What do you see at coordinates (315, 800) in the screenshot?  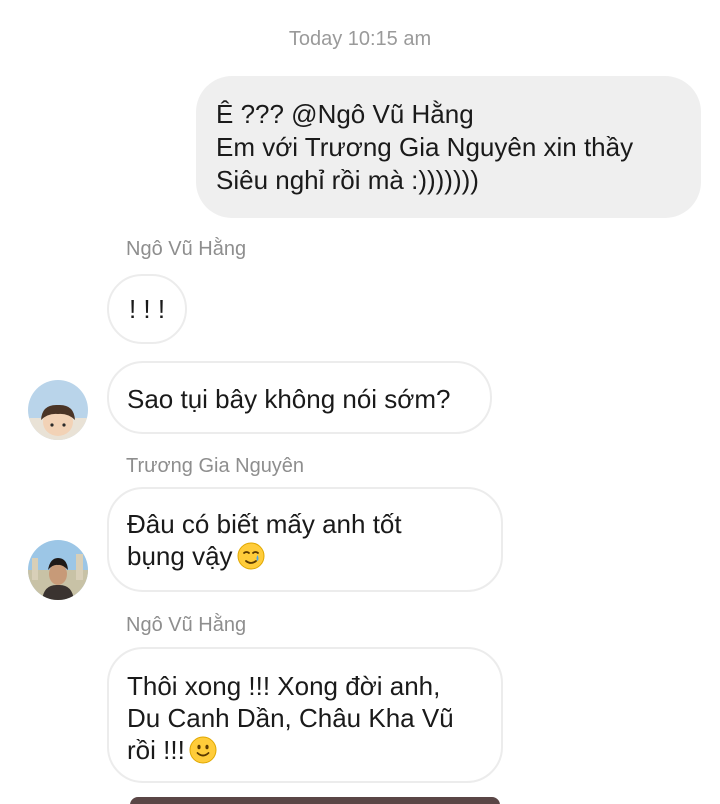 I see `next-message-bubble-edge` at bounding box center [315, 800].